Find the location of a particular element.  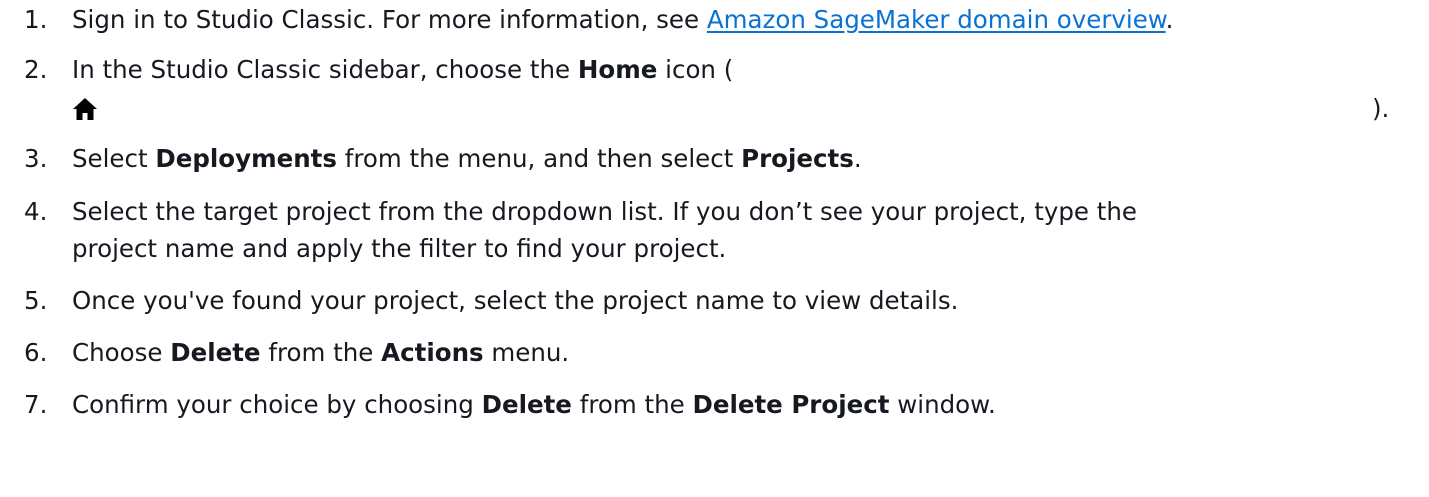

step-text: Choose Delete from the Actions menu. is located at coordinates (722, 352).